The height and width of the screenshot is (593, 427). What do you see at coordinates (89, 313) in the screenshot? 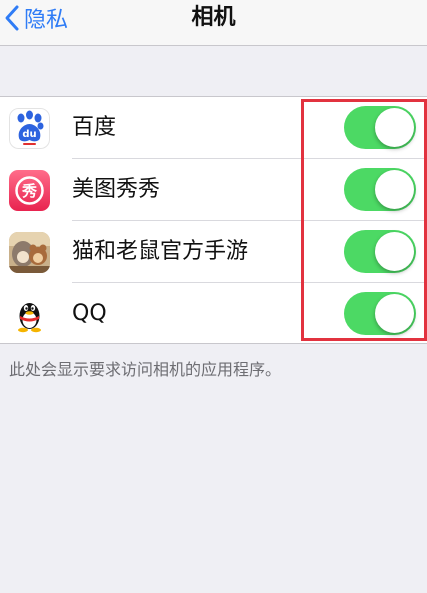
I see `app-name: QQ` at bounding box center [89, 313].